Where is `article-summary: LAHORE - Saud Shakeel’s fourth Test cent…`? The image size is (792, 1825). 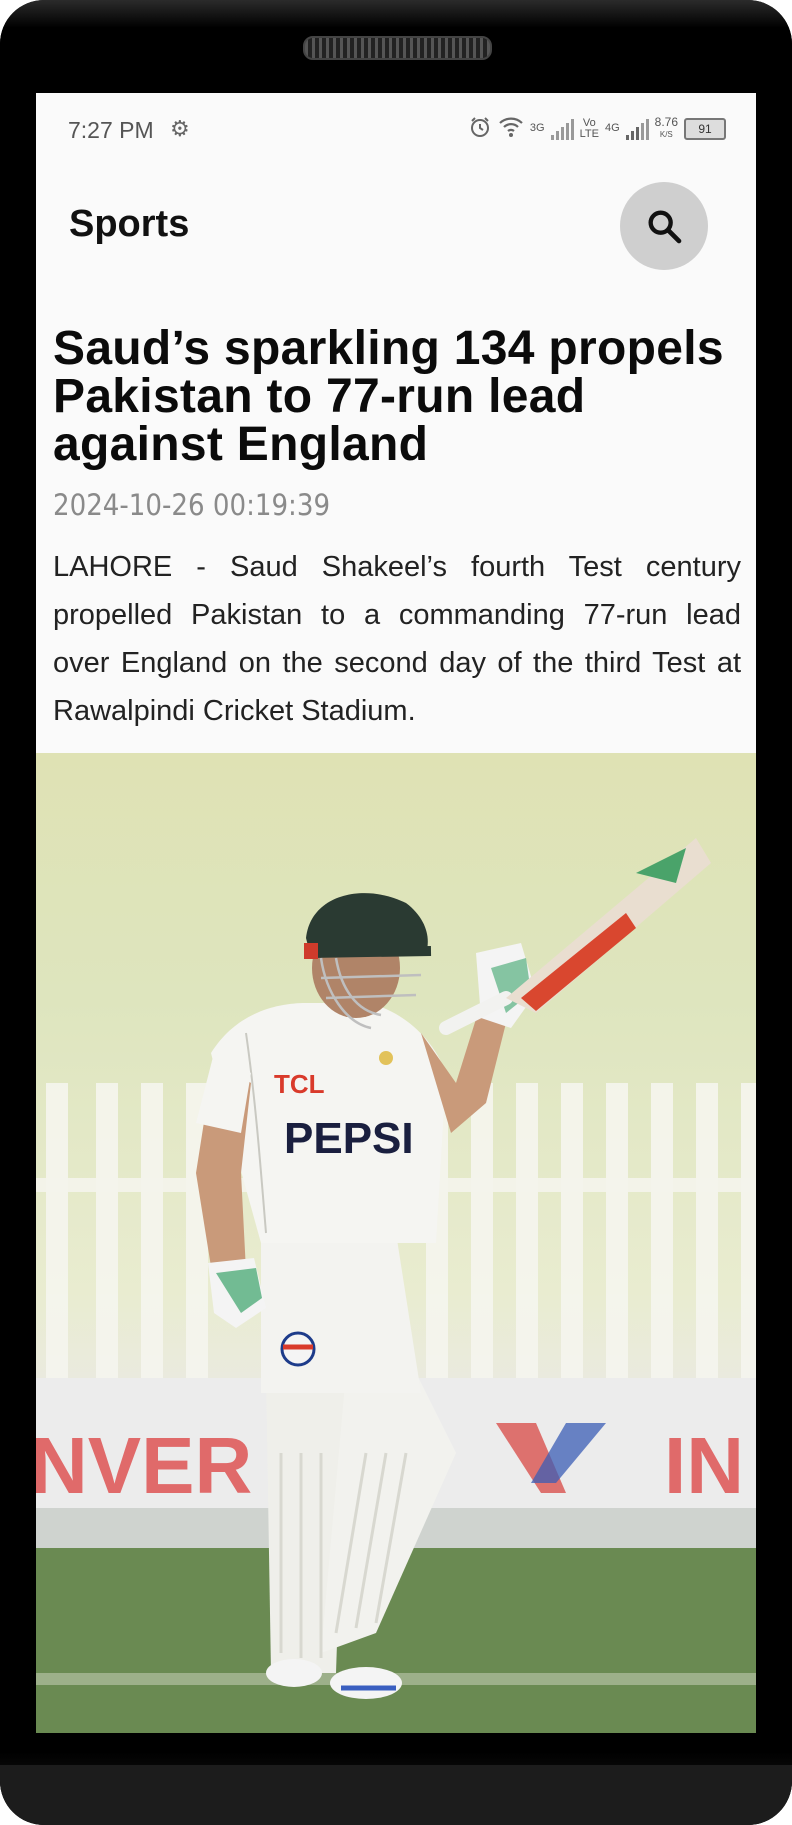
article-summary: LAHORE - Saud Shakeel’s fourth Test cent… is located at coordinates (397, 639).